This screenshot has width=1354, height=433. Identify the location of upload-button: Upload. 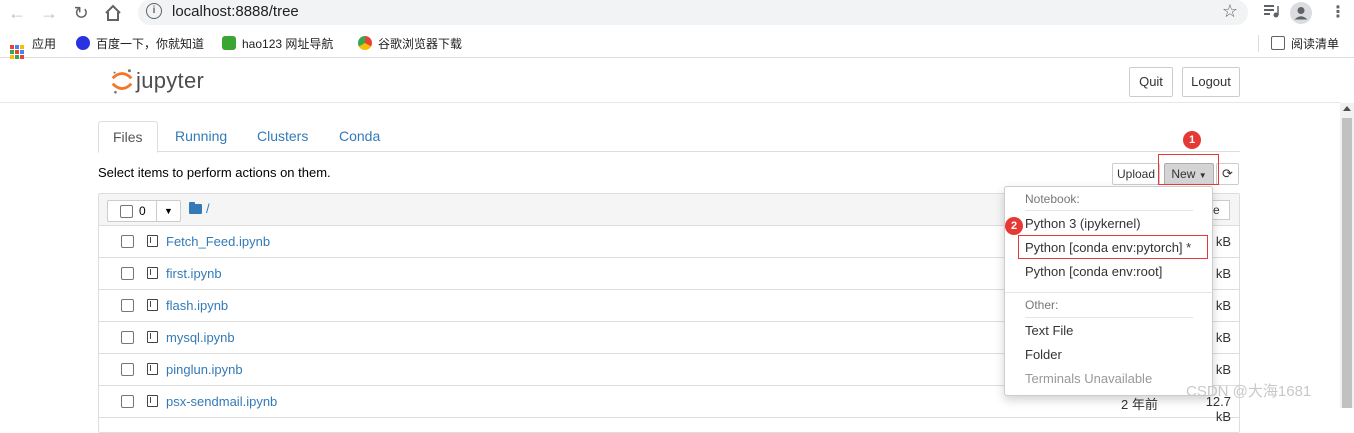
(1136, 174).